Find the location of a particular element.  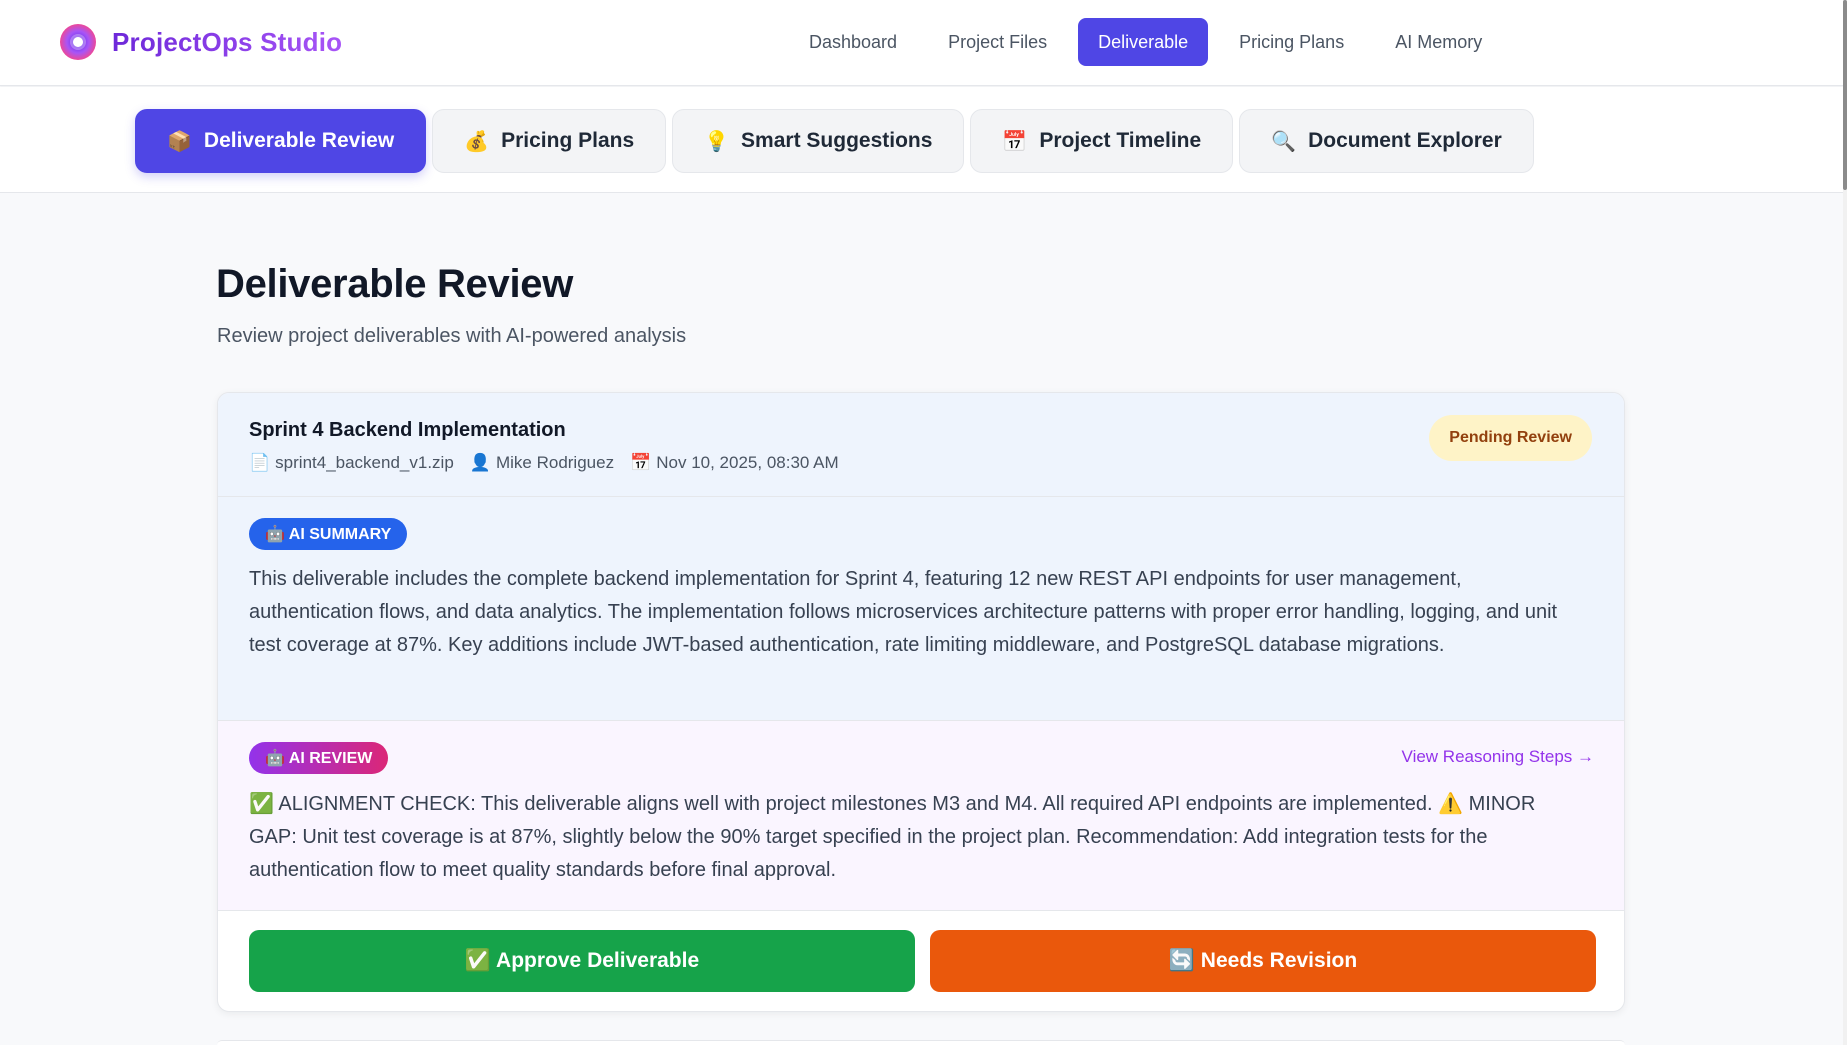

brand: ProjectOps Studio is located at coordinates (201, 42).